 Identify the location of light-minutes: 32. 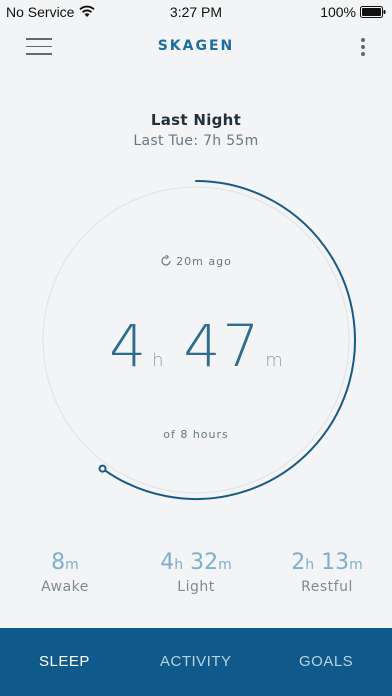
(204, 562).